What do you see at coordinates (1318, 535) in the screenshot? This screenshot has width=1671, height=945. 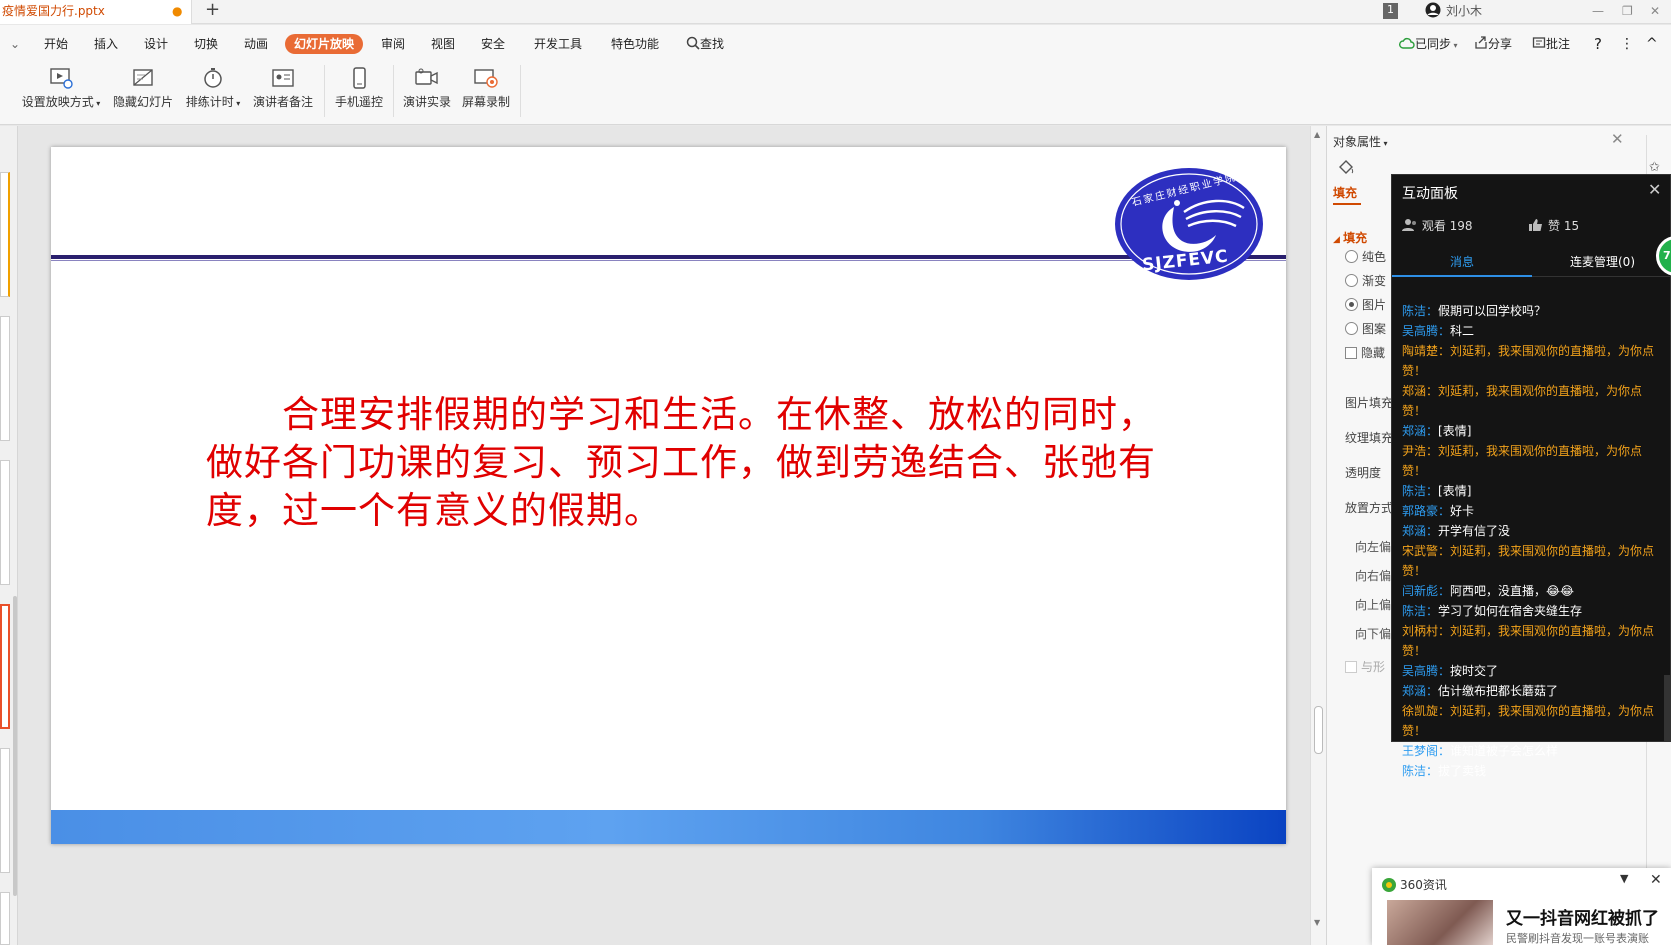 I see `canvas-scrollbar: ▲ ▼` at bounding box center [1318, 535].